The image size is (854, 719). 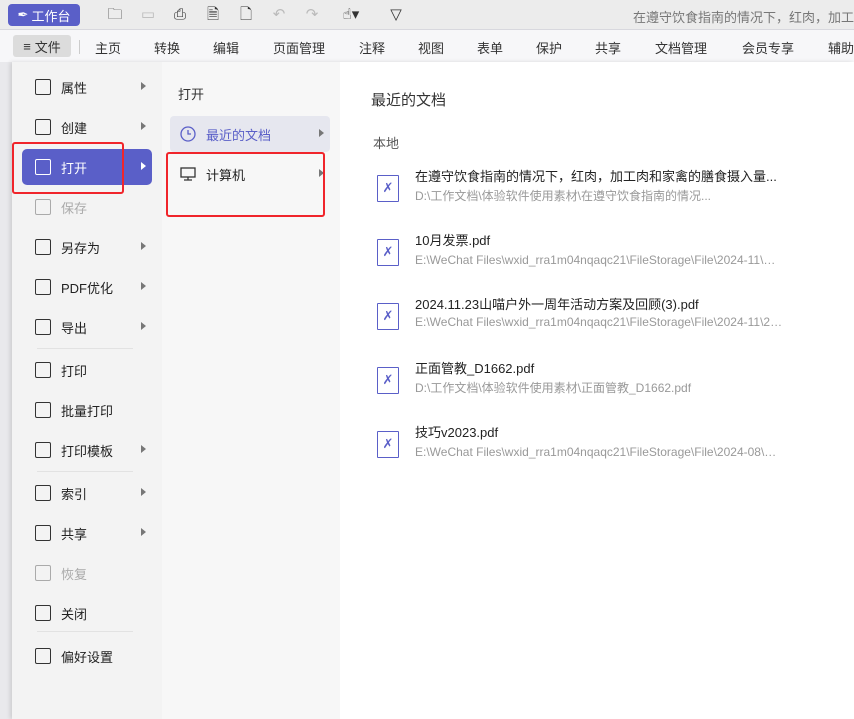 What do you see at coordinates (250, 134) in the screenshot?
I see `submenu-item-recent: 最近的文档` at bounding box center [250, 134].